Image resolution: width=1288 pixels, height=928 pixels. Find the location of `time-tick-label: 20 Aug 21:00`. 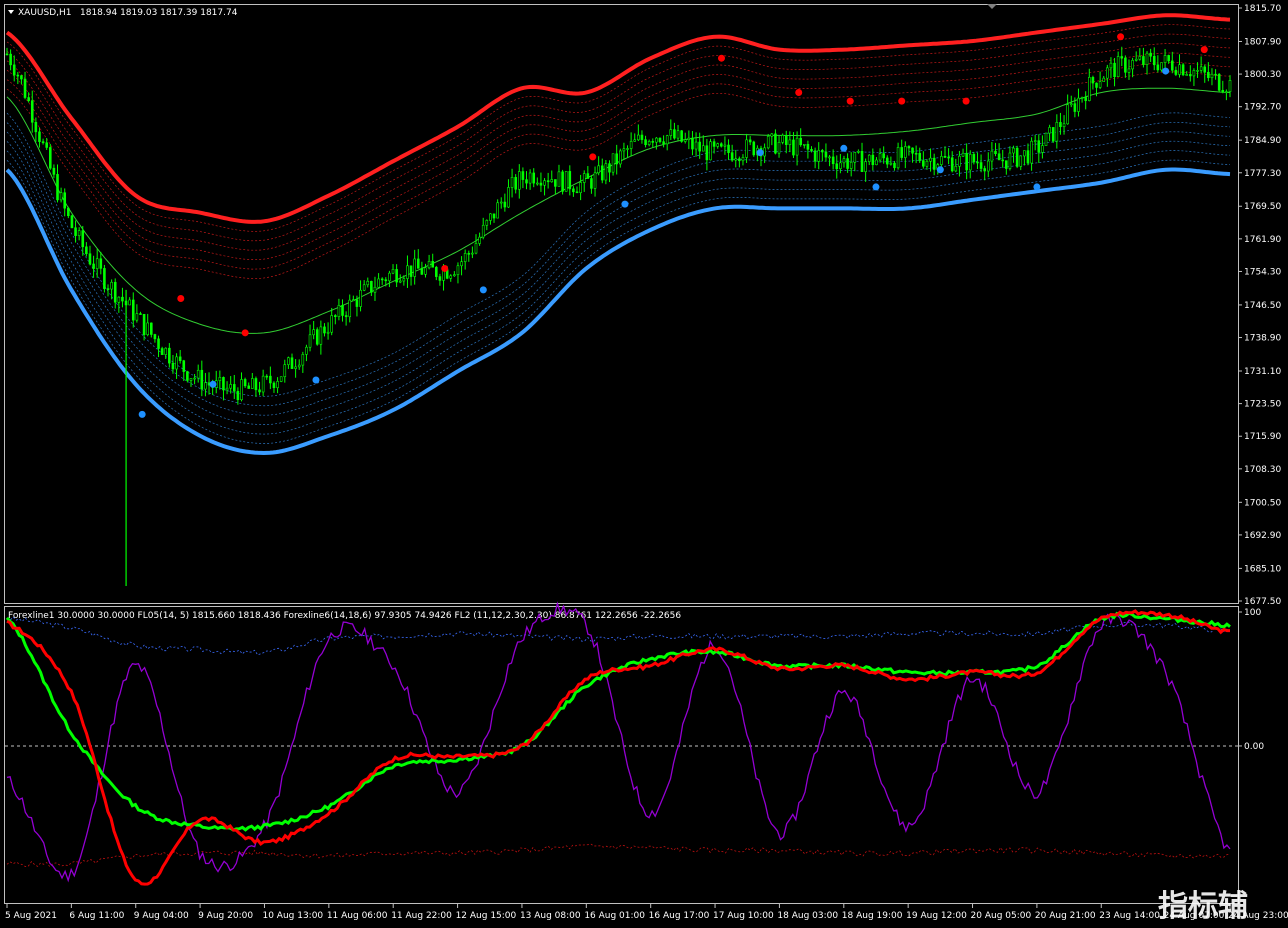

time-tick-label: 20 Aug 21:00 is located at coordinates (1065, 916).